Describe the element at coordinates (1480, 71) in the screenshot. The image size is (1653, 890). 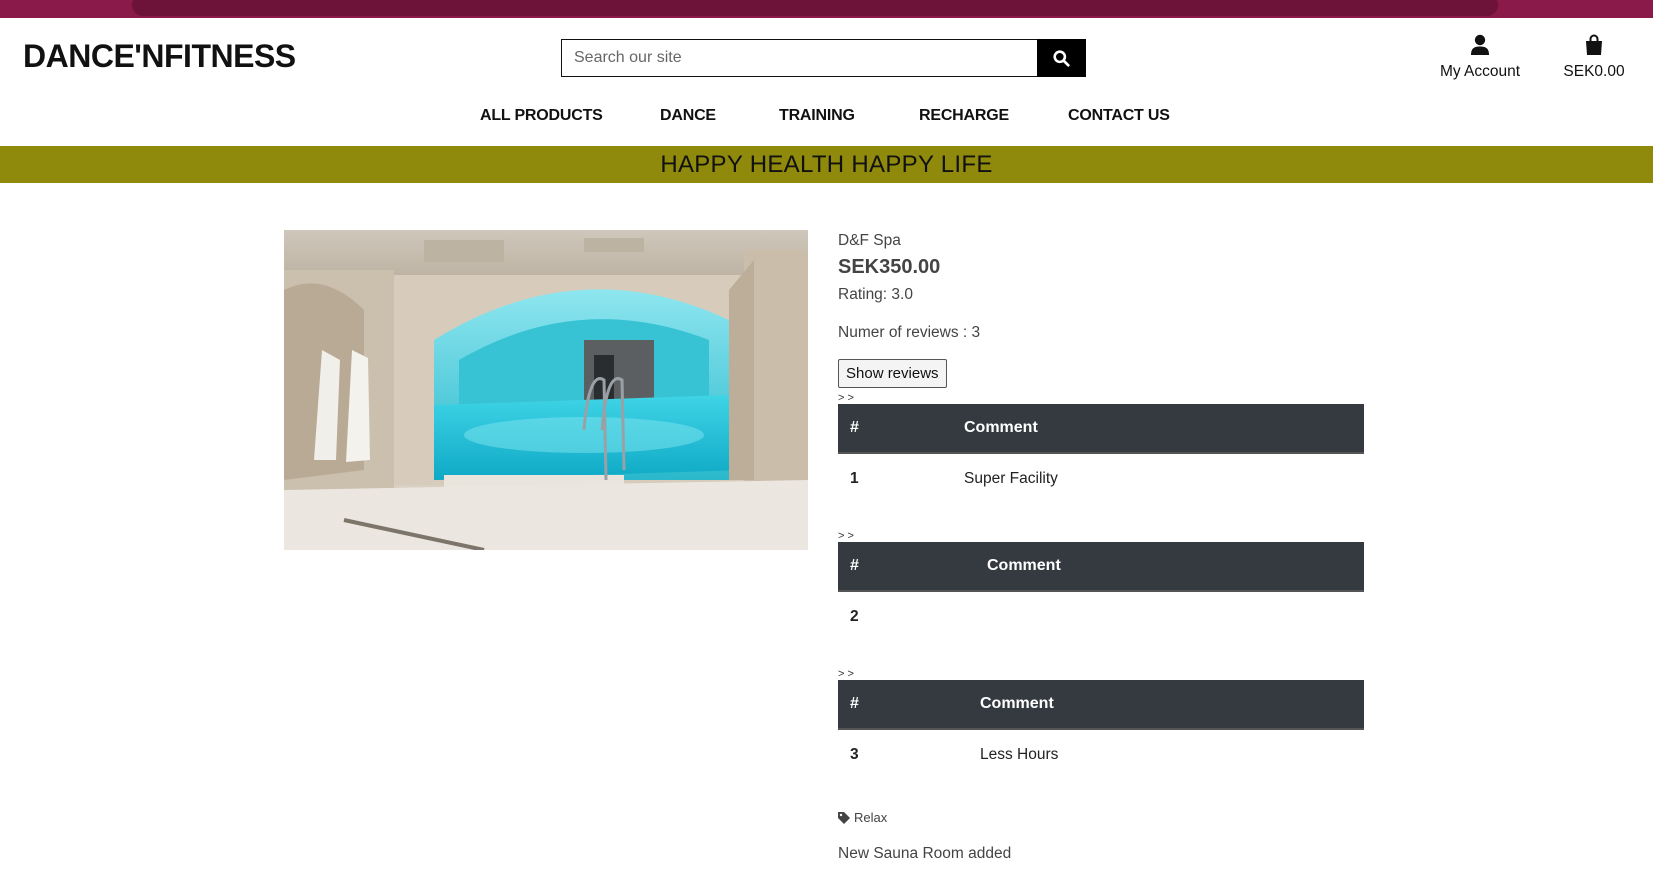
I see `my-account-label: My Account` at that location.